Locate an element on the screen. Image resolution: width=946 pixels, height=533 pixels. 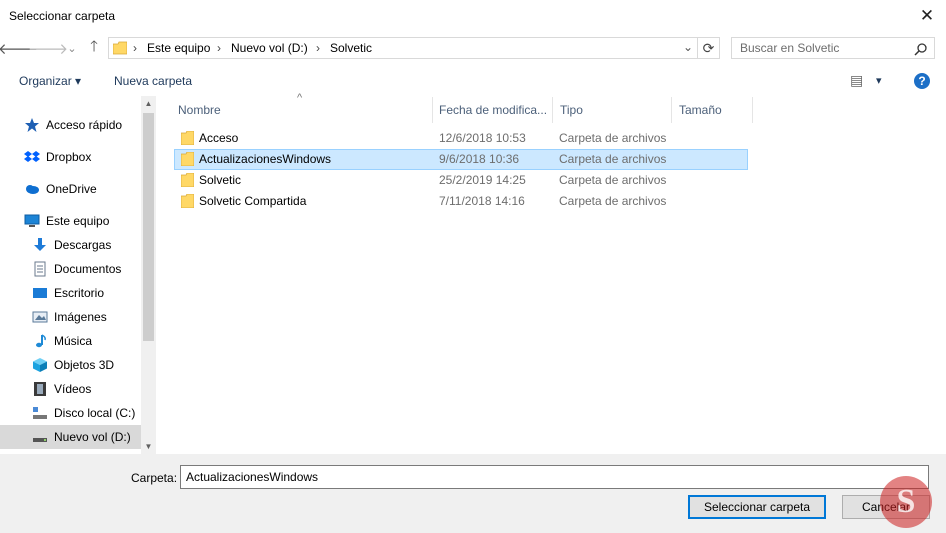
desktop-icon is located at coordinates (40, 293).